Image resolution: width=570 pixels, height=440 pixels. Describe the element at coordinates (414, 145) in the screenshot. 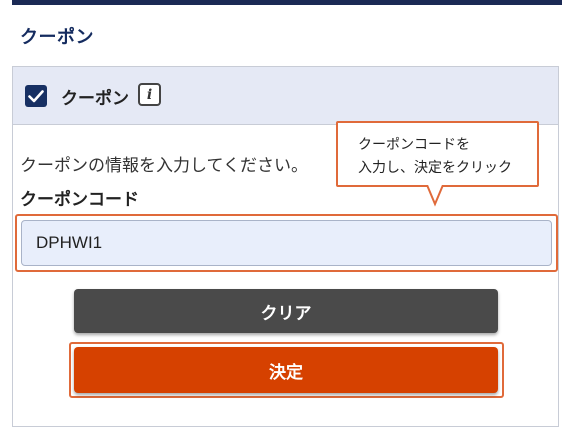

I see `tooltip-line-1: クーポンコードを` at that location.